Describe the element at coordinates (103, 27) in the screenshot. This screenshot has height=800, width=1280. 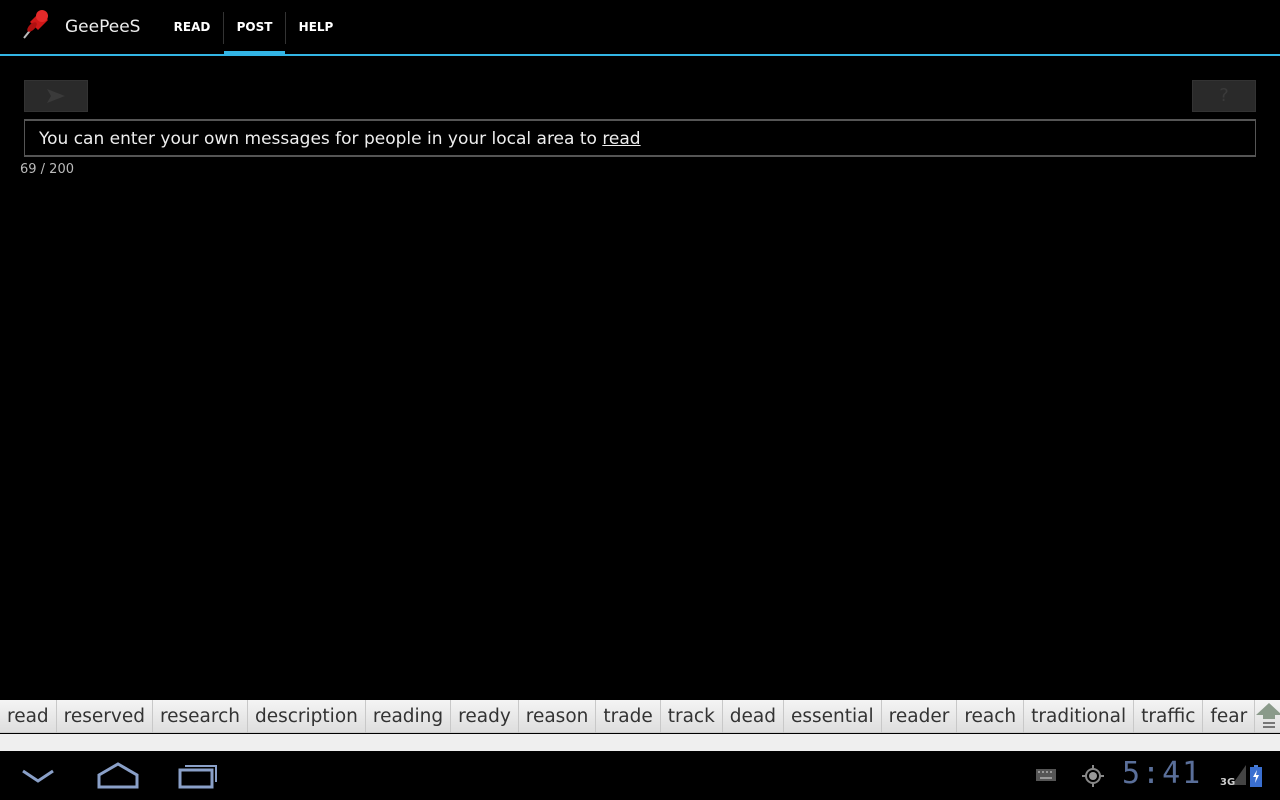
I see `app-title: GeePeeS` at that location.